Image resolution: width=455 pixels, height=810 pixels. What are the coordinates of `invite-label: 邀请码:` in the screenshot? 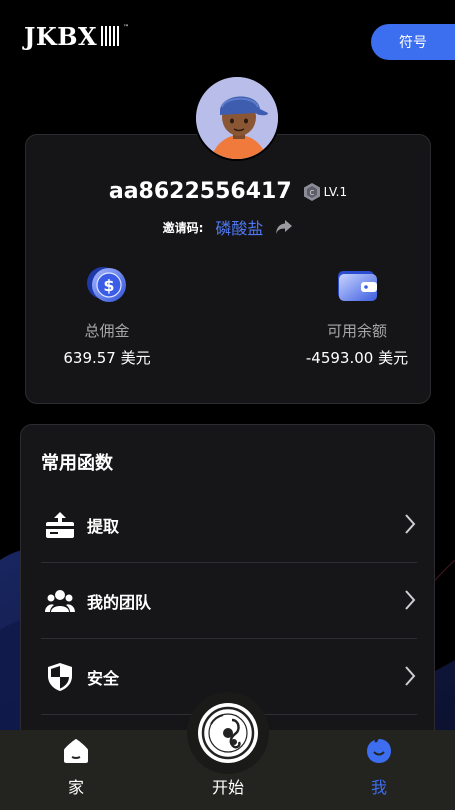 It's located at (183, 227).